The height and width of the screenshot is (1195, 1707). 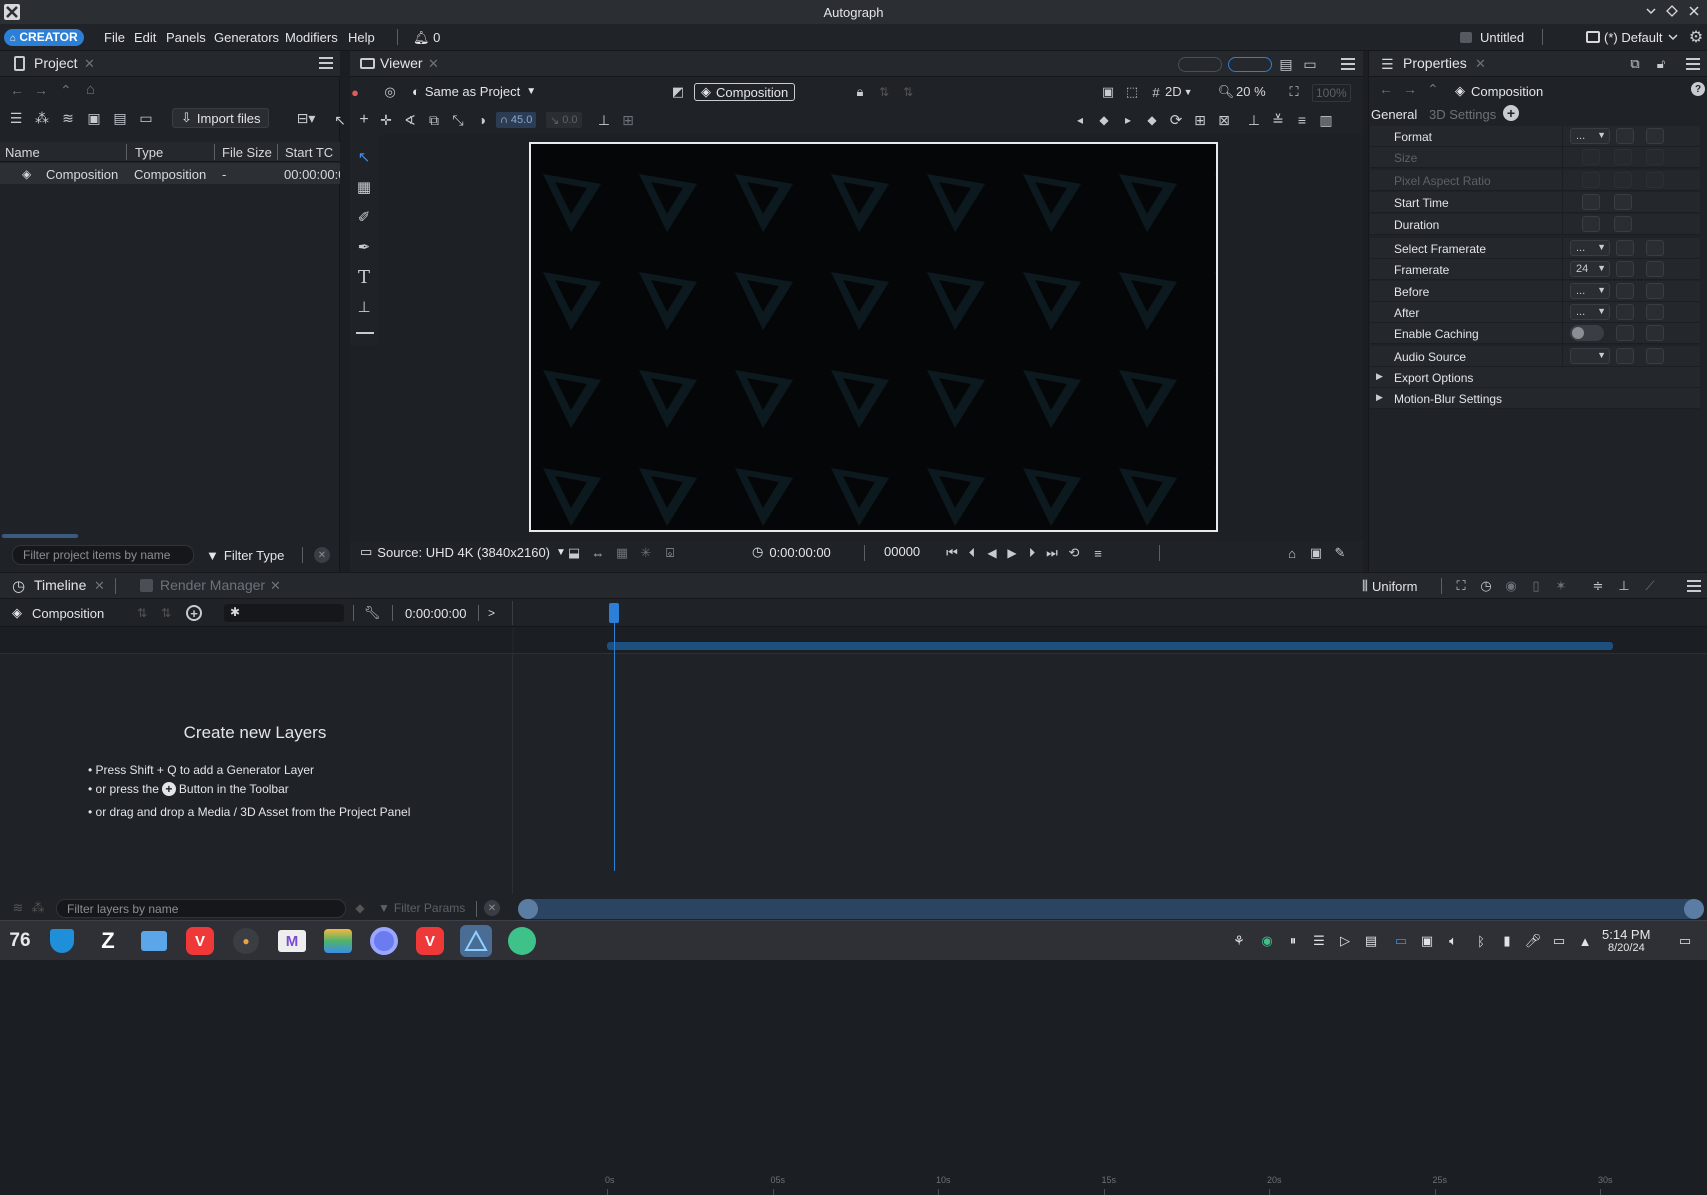 What do you see at coordinates (40, 536) in the screenshot?
I see `horizontal-scrollbar` at bounding box center [40, 536].